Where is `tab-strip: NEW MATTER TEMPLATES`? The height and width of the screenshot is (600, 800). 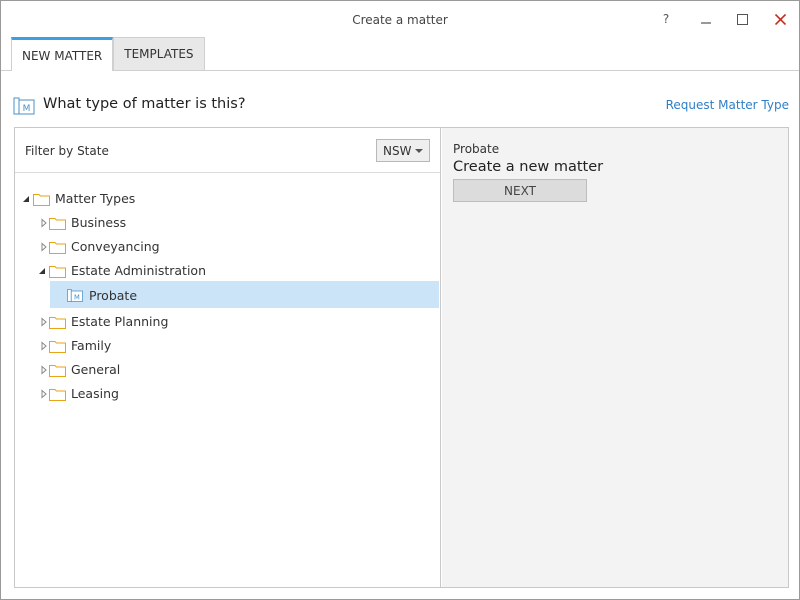 tab-strip: NEW MATTER TEMPLATES is located at coordinates (108, 54).